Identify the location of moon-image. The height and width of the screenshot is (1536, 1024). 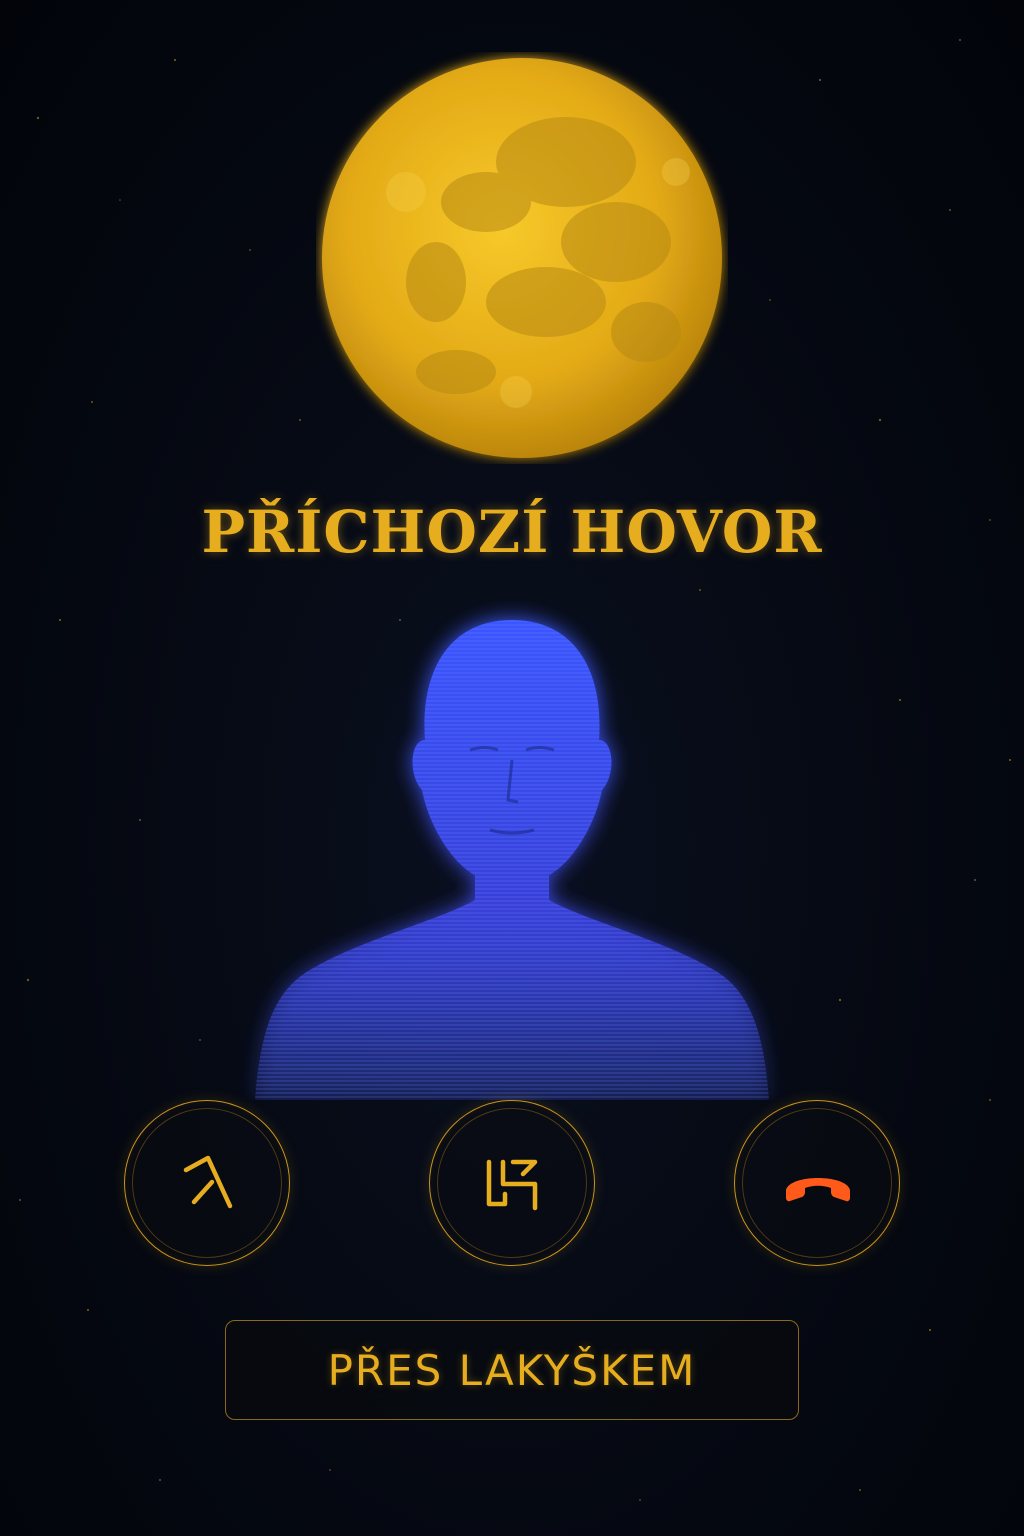
(522, 258).